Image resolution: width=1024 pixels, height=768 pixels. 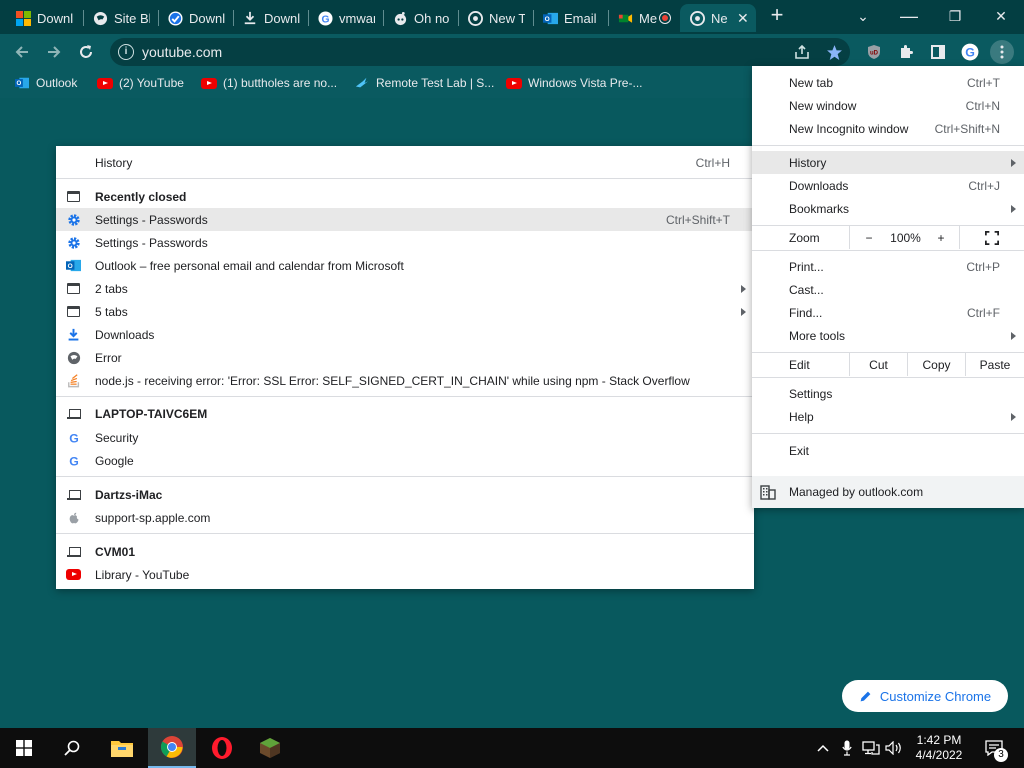 I want to click on site-info-icon: i, so click(x=126, y=52).